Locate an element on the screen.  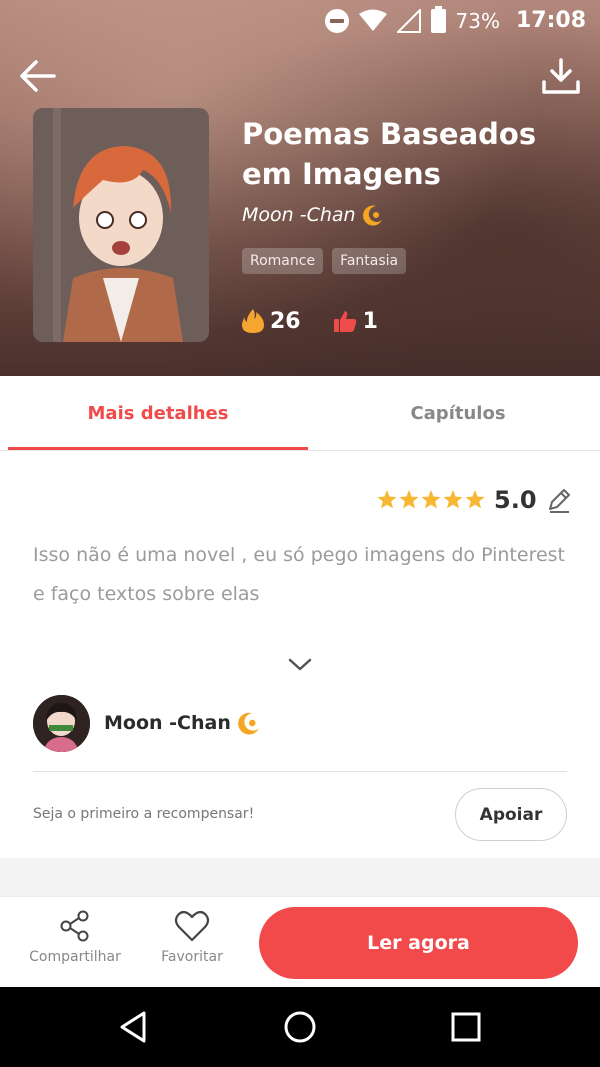
back-arrow-icon is located at coordinates (38, 76).